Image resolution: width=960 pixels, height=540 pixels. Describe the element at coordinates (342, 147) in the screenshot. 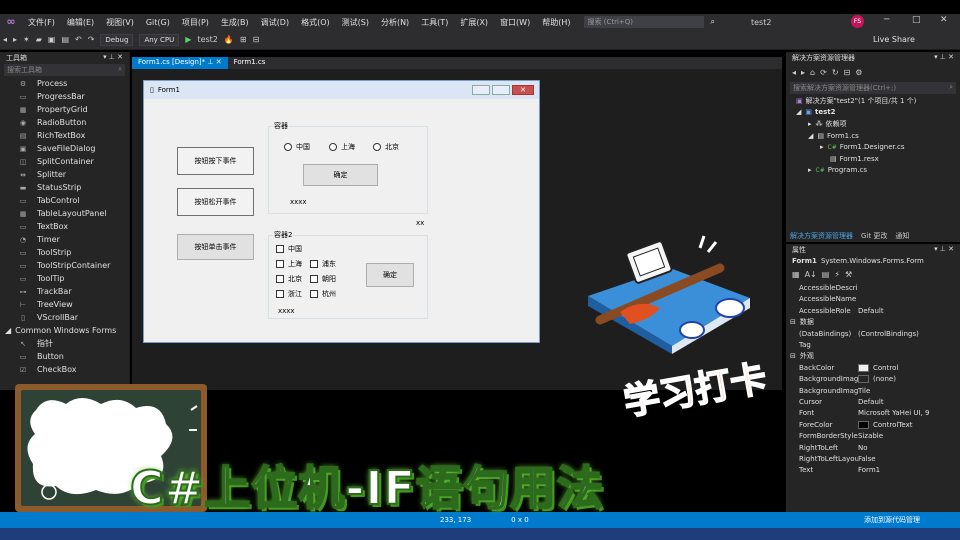

I see `radio-shanghai: 上海` at that location.